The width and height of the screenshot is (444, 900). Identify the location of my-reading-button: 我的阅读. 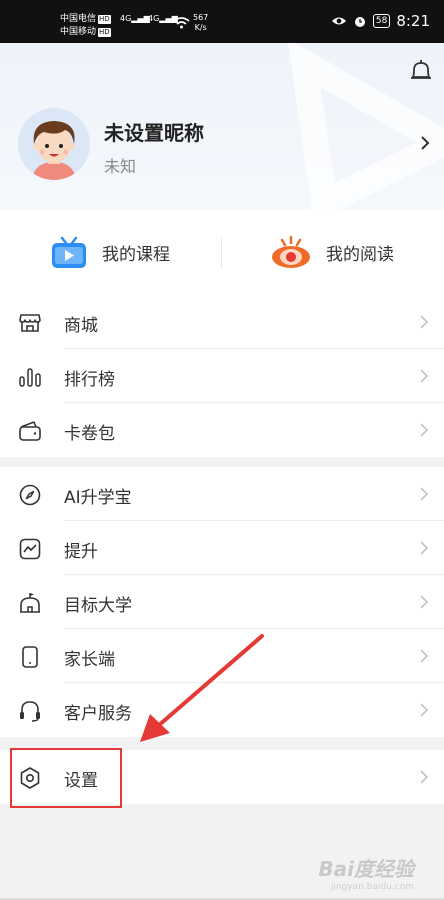
(332, 252).